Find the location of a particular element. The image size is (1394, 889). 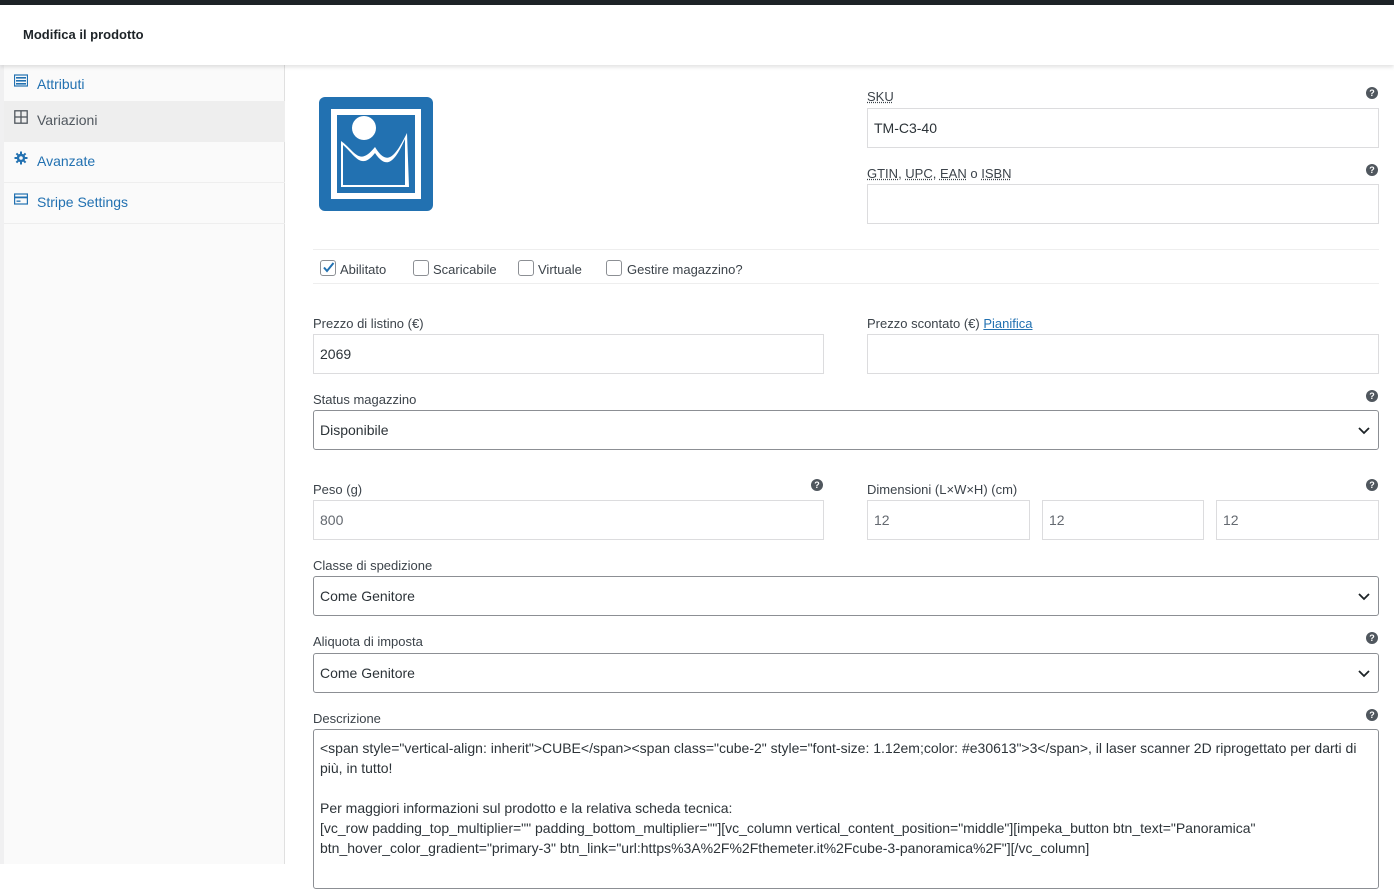

tax-class-value: Come Genitore is located at coordinates (367, 673).